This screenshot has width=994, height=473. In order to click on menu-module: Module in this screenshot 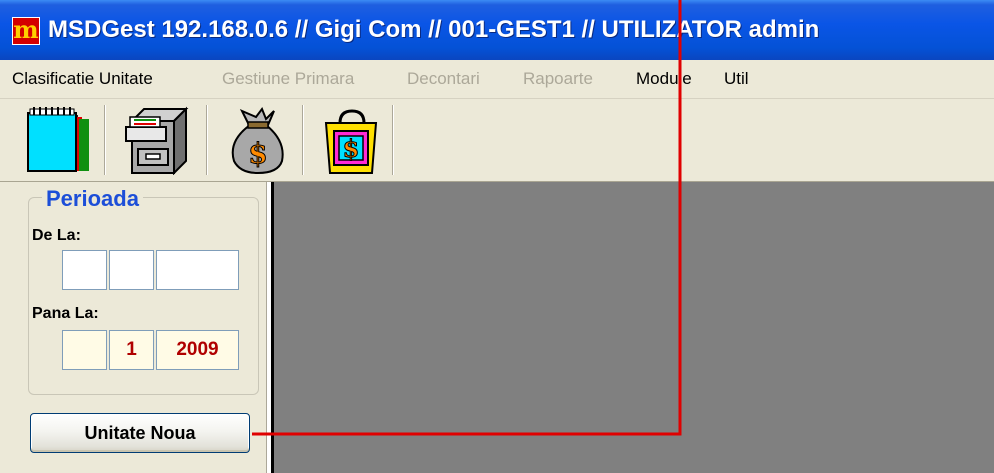, I will do `click(664, 79)`.